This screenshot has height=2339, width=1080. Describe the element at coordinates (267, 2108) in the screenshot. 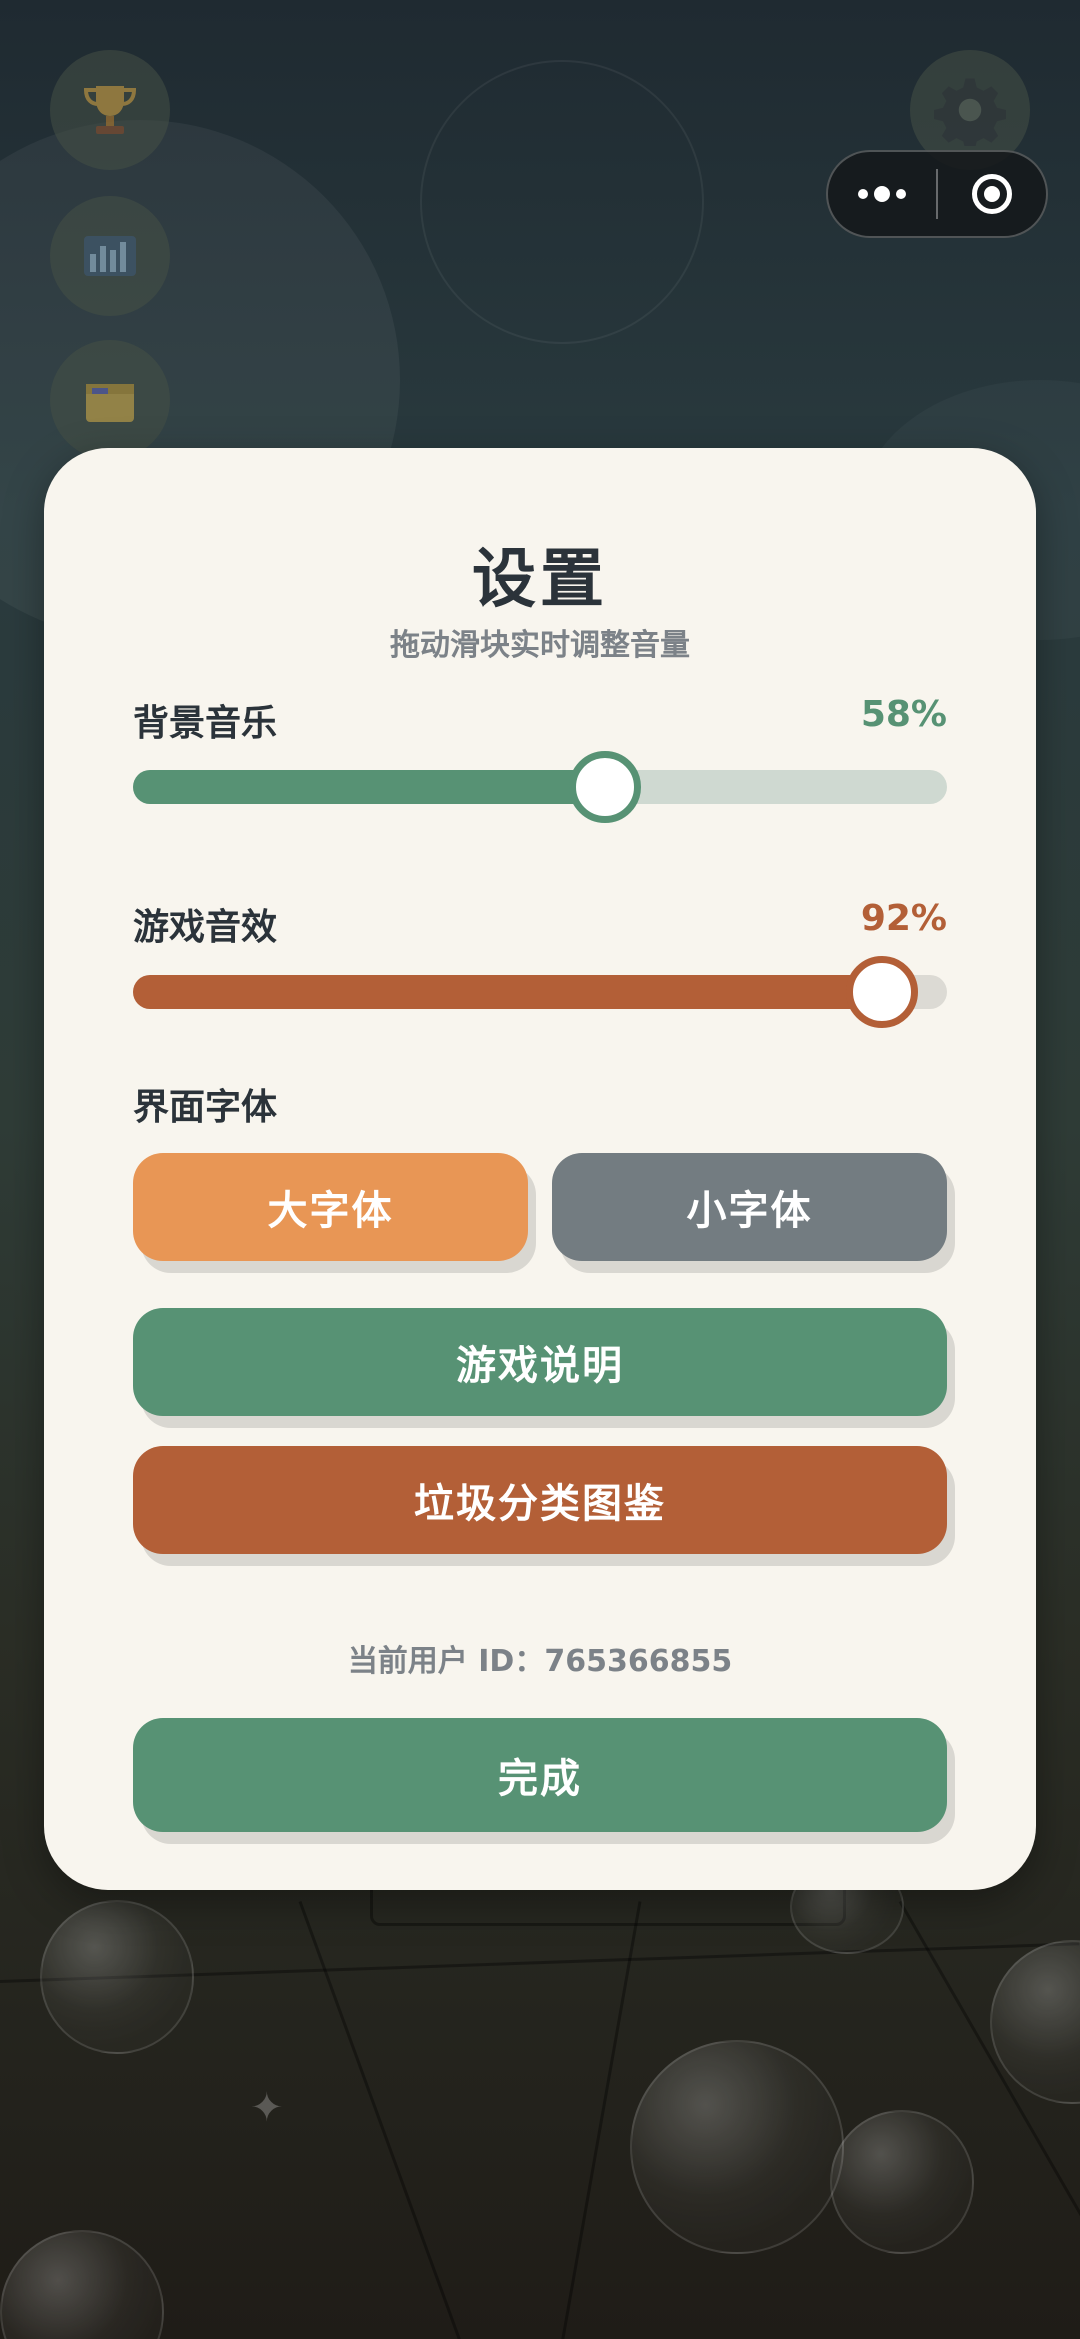

I see `sparkle-icon: ✦` at that location.